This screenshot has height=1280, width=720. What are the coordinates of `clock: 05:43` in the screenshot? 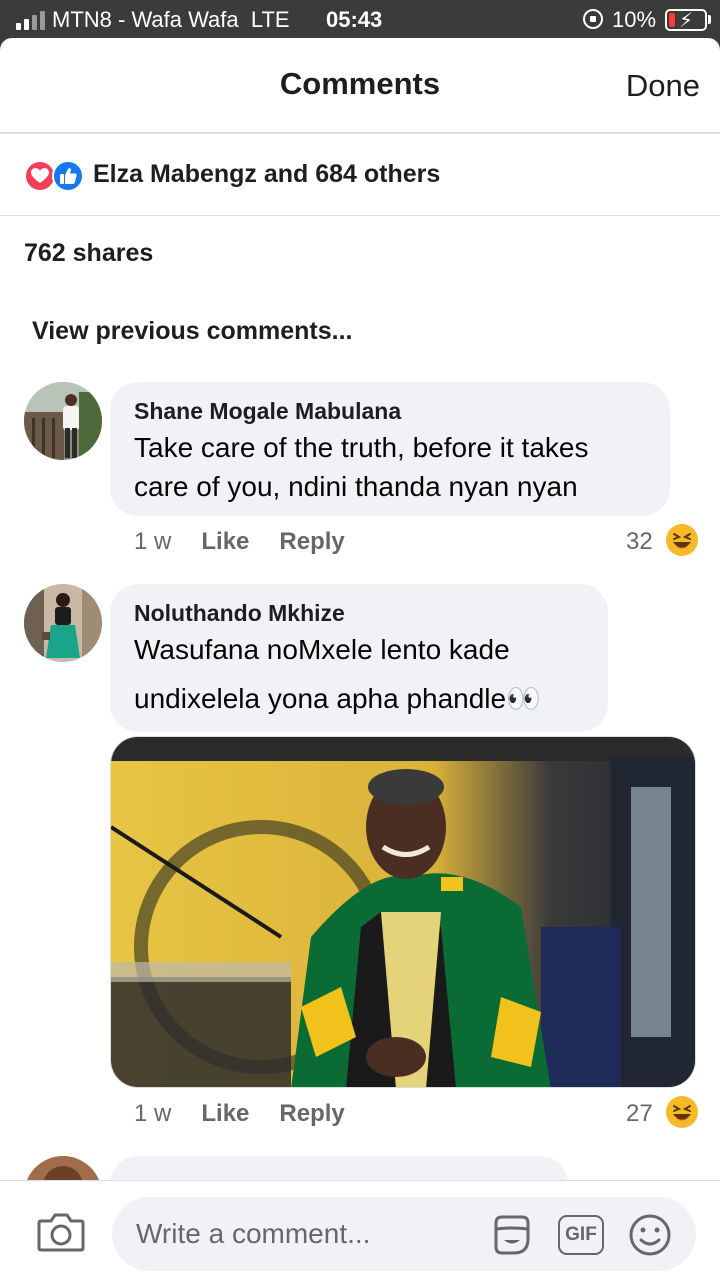 It's located at (354, 19).